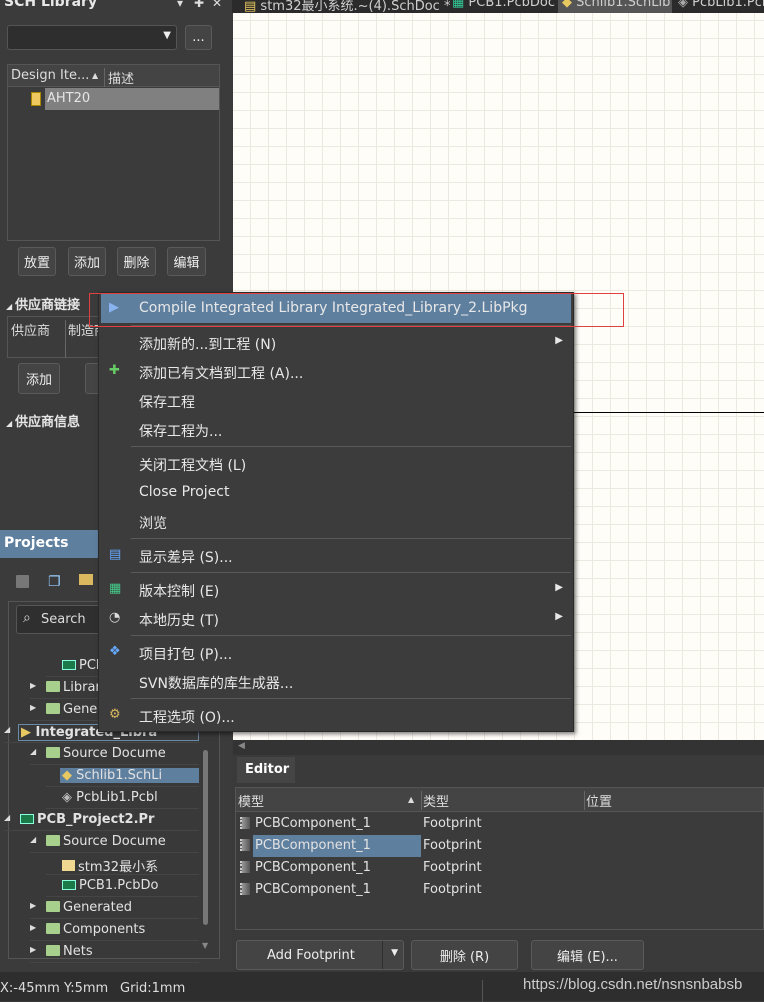 Image resolution: width=764 pixels, height=1002 pixels. Describe the element at coordinates (30, 329) in the screenshot. I see `column-supplier: 供应商` at that location.